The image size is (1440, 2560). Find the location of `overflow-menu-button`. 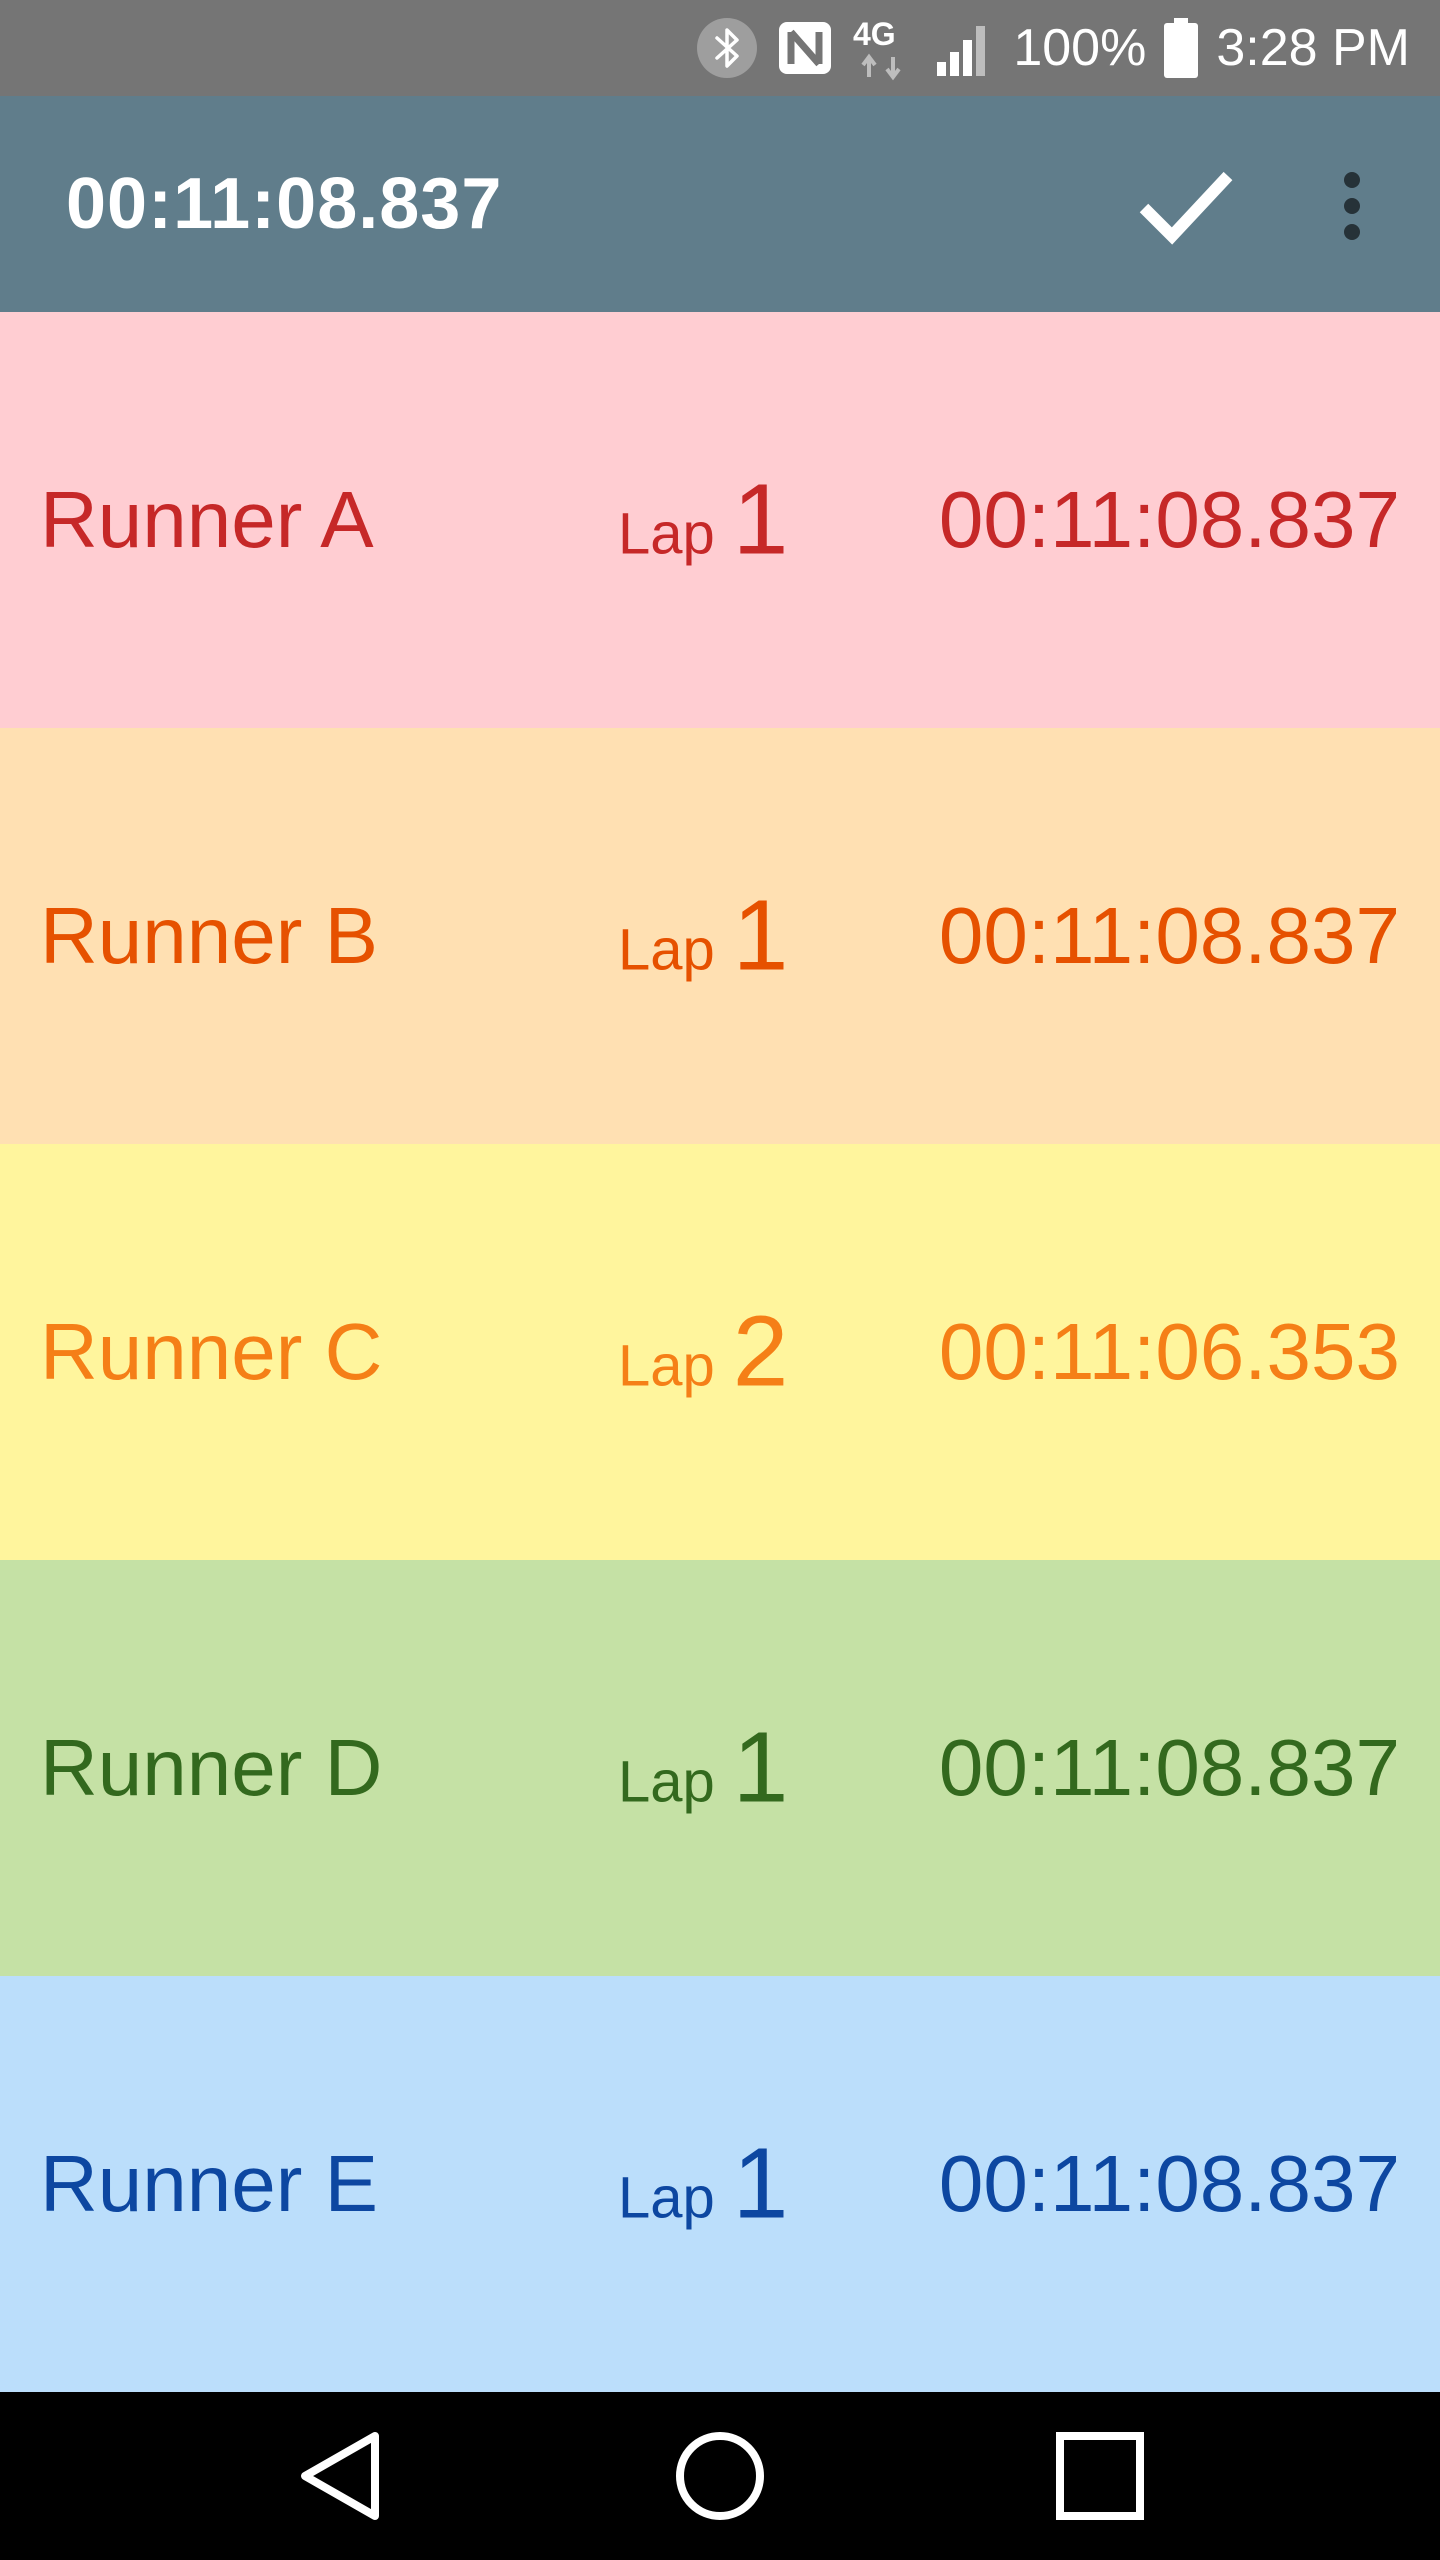

overflow-menu-button is located at coordinates (1352, 206).